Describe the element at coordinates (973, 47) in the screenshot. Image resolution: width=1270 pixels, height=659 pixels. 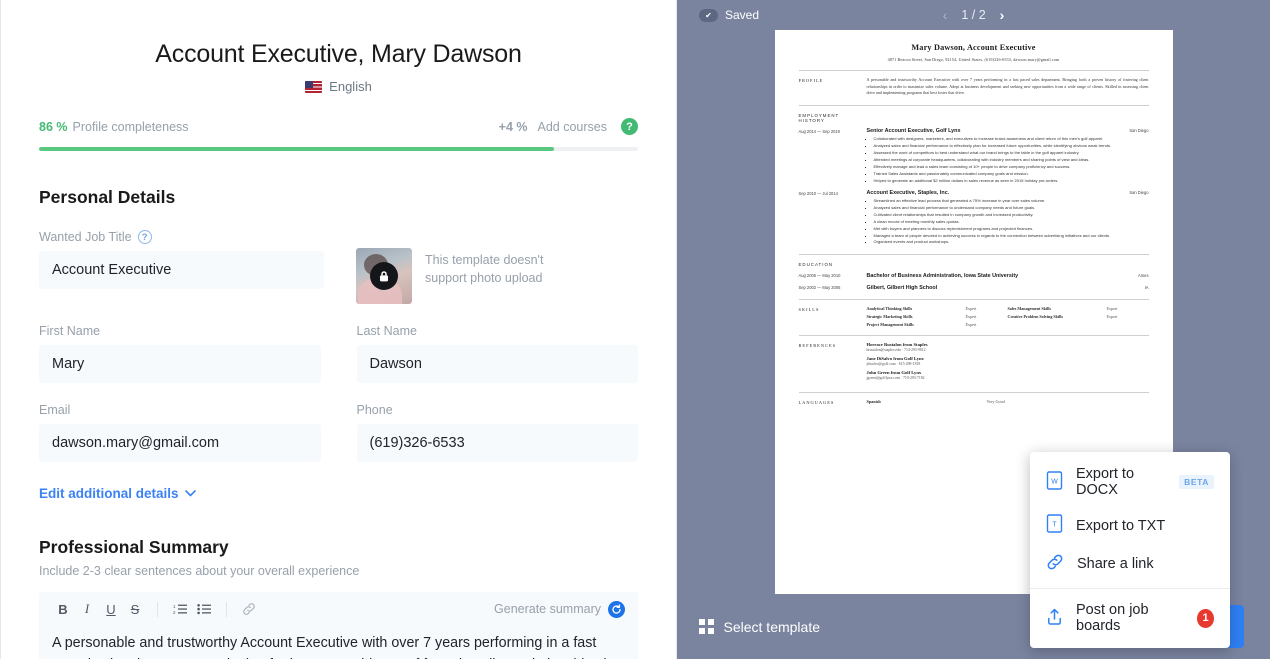
I see `resume-name: Mary Dawson, Account Executive` at that location.